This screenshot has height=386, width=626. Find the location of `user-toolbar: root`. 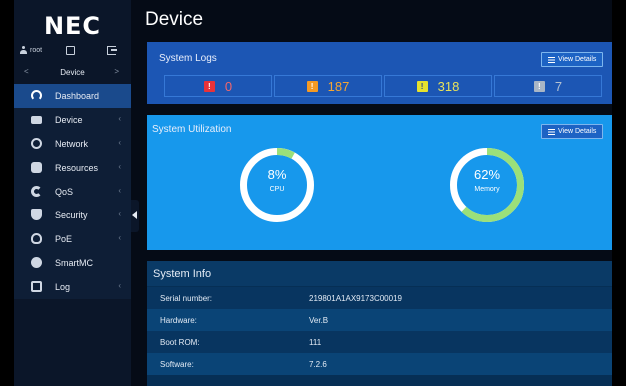

user-toolbar: root is located at coordinates (72, 52).